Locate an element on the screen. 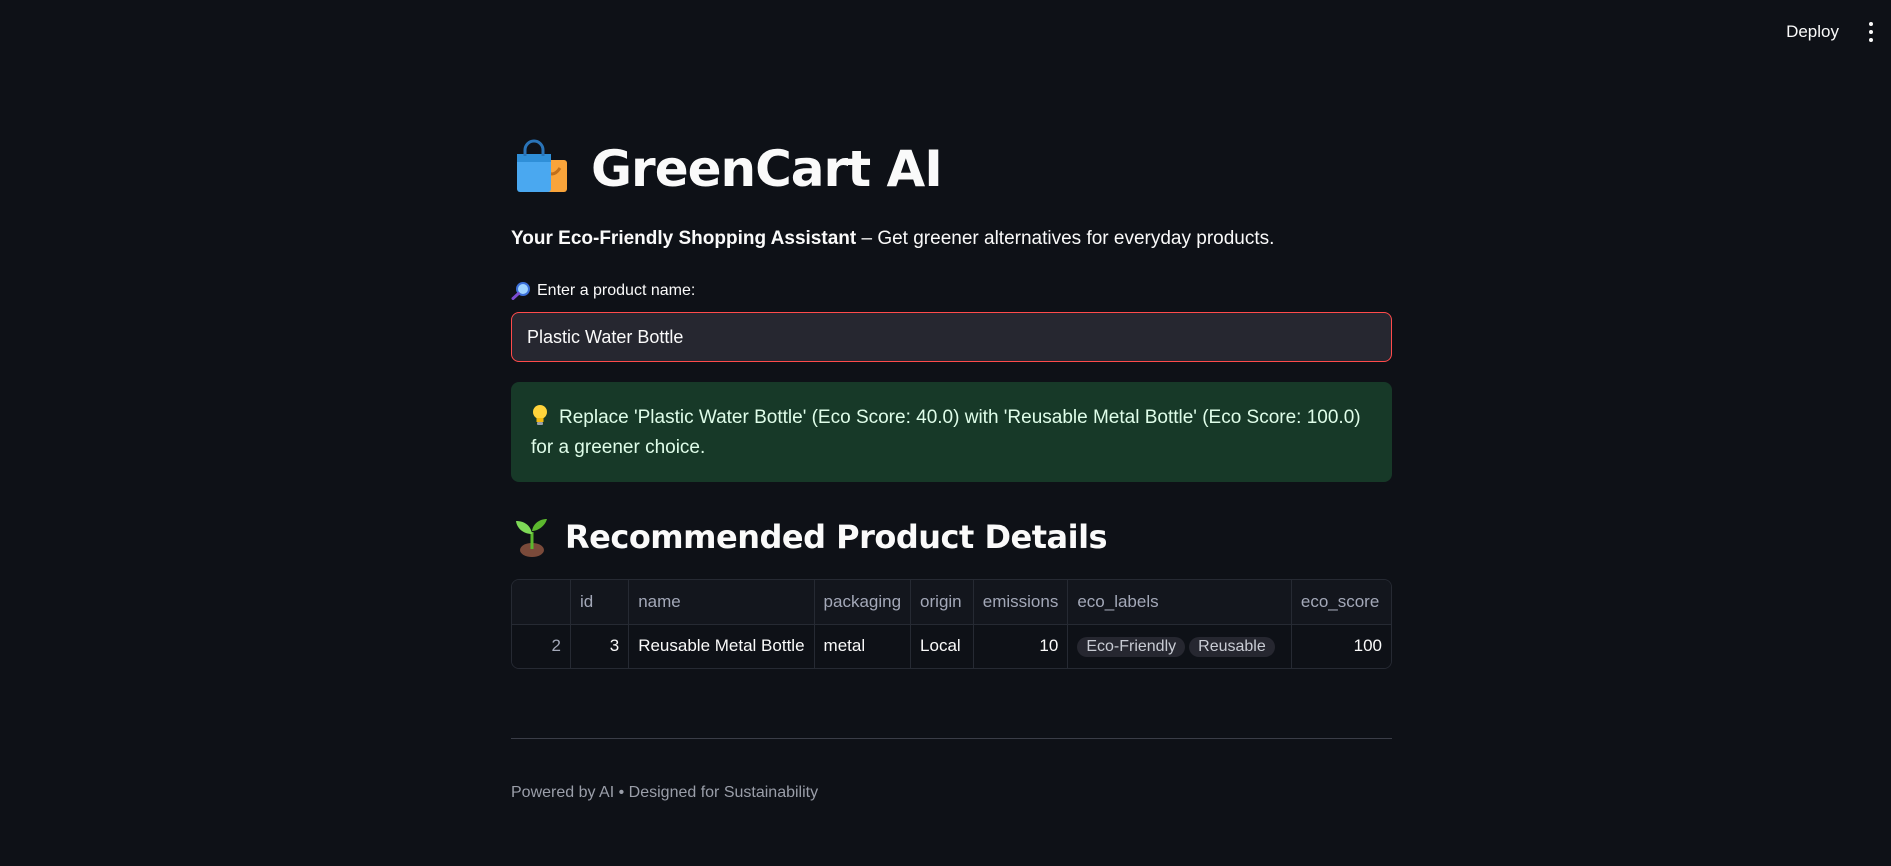 The image size is (1891, 866). packaging-cell: metal is located at coordinates (863, 646).